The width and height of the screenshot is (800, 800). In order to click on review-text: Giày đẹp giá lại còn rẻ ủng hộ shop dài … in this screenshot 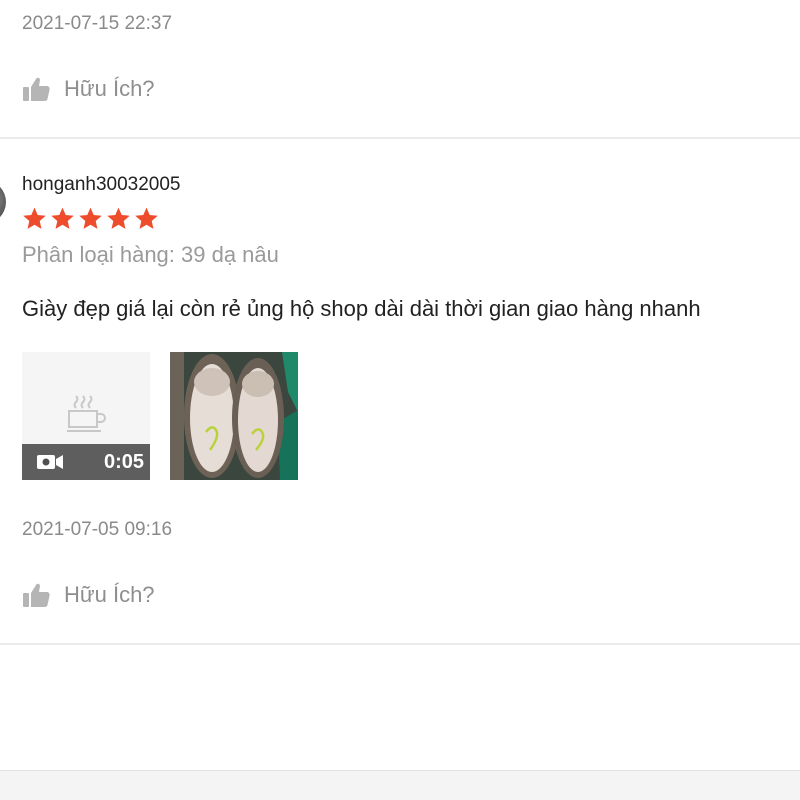, I will do `click(361, 308)`.